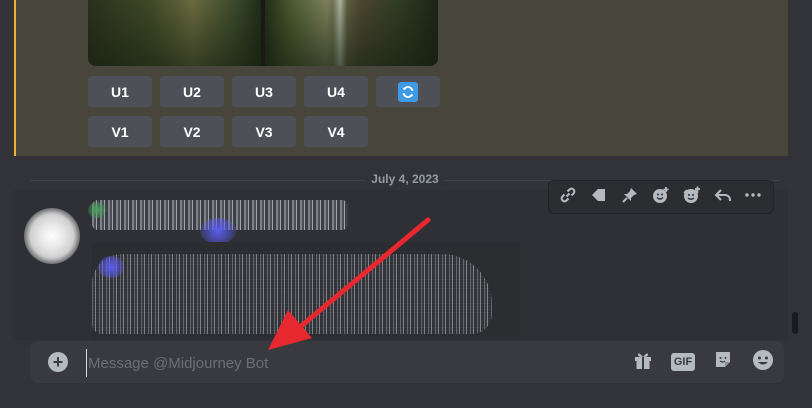 This screenshot has height=408, width=812. What do you see at coordinates (405, 179) in the screenshot?
I see `date-divider-label: July 4, 2023` at bounding box center [405, 179].